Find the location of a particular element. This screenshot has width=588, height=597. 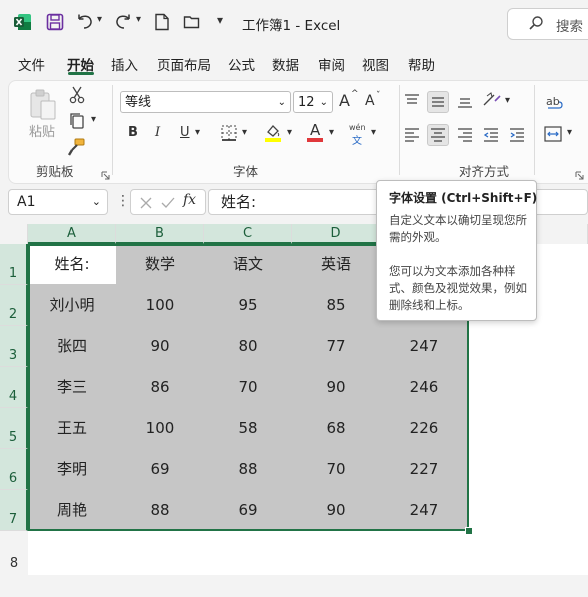

align-top-icon is located at coordinates (412, 101).